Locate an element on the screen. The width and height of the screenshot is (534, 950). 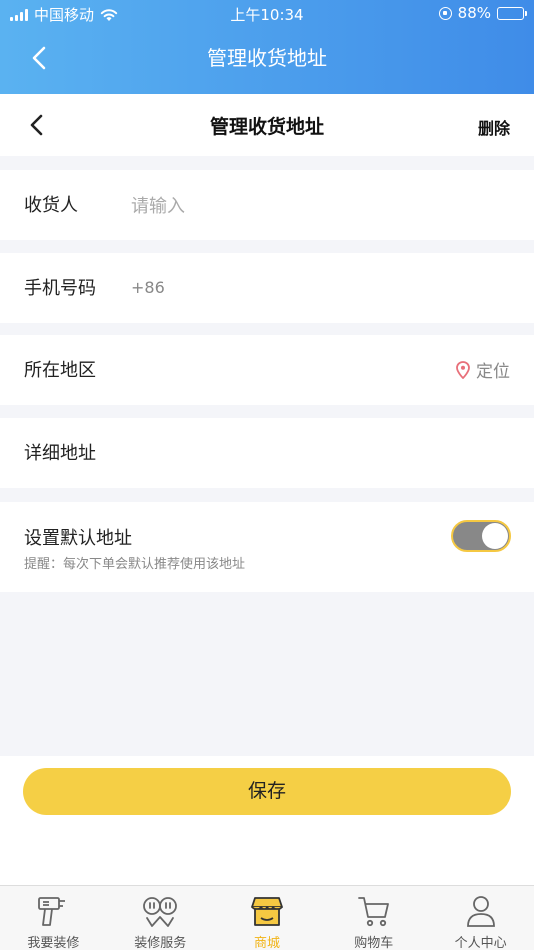
detail-address-row: 详细地址 is located at coordinates (267, 453).